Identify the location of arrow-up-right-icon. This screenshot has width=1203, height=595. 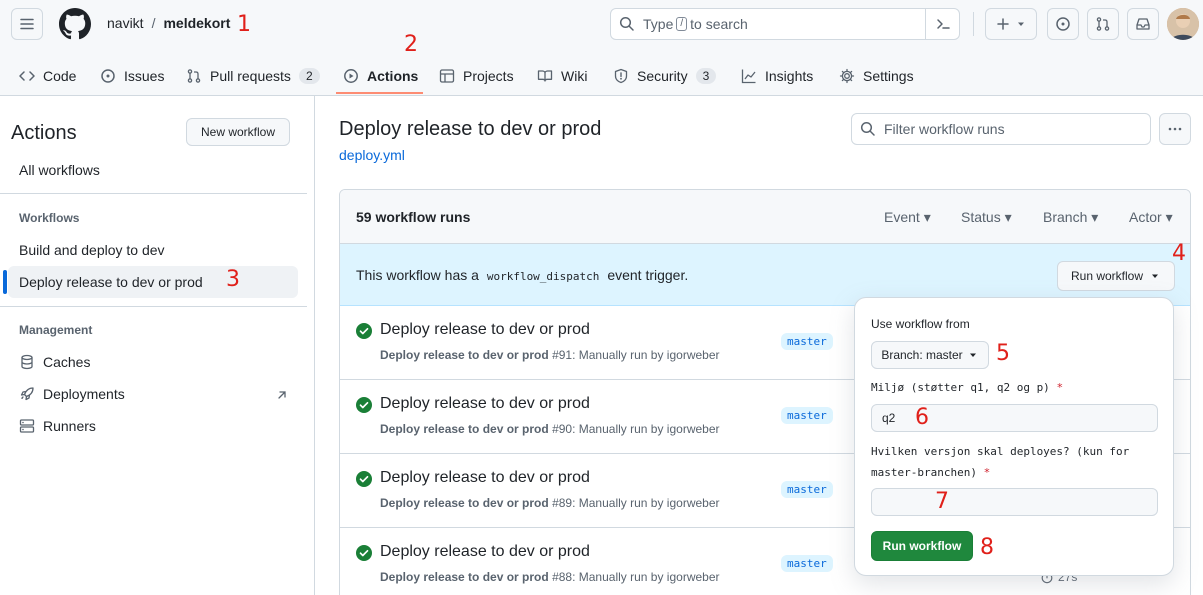
(282, 395).